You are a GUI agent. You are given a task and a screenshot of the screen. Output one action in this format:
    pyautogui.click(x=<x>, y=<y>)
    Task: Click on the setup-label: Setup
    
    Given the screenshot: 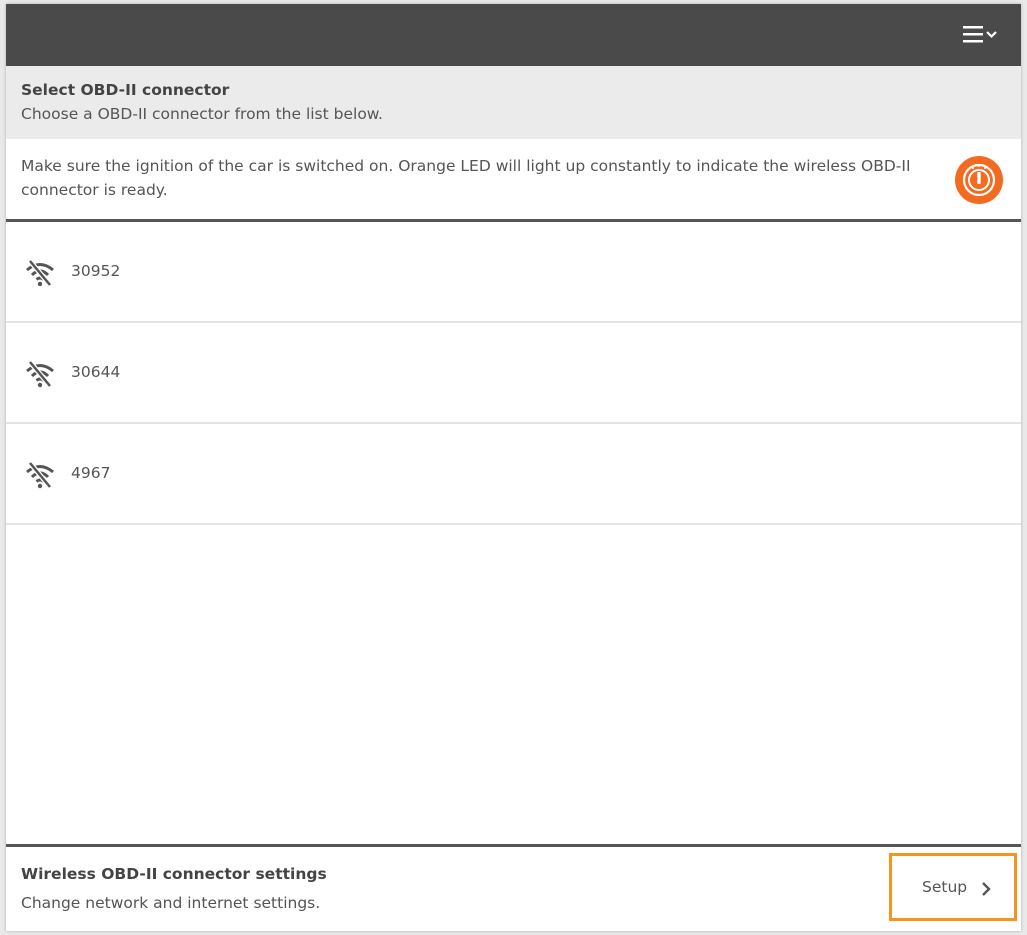 What is the action you would take?
    pyautogui.click(x=945, y=887)
    